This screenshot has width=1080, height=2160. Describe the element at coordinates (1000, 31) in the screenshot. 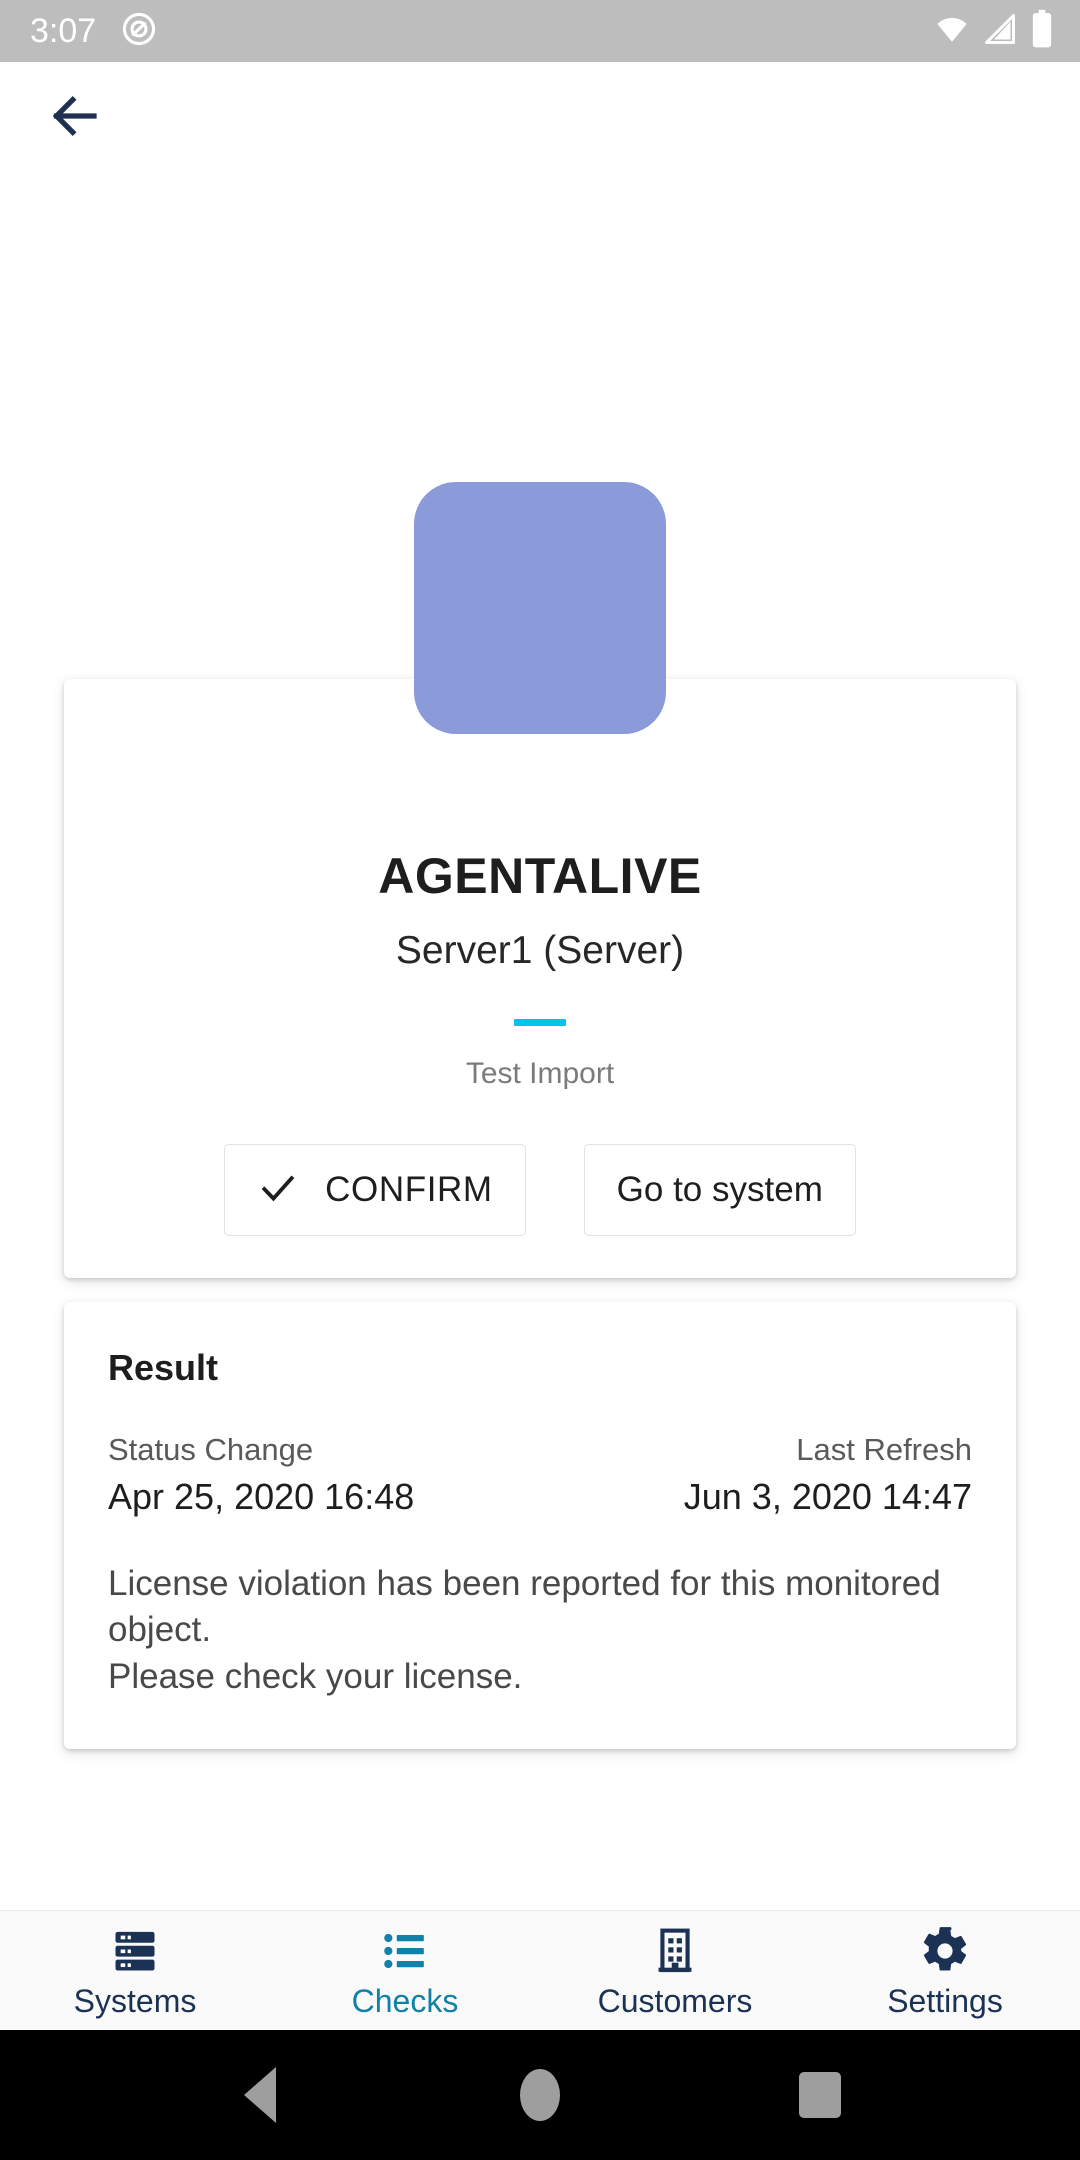

I see `cellular-signal-icon` at that location.